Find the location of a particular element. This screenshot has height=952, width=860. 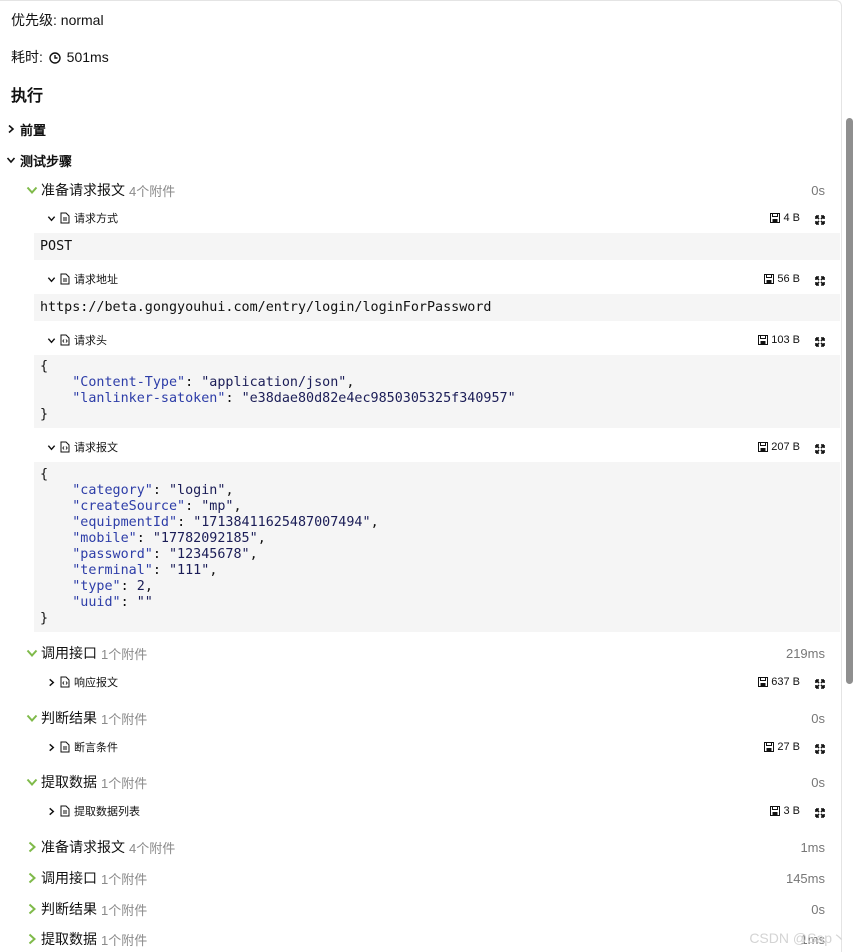

attachment-row: 请求头 103 B is located at coordinates (420, 340).